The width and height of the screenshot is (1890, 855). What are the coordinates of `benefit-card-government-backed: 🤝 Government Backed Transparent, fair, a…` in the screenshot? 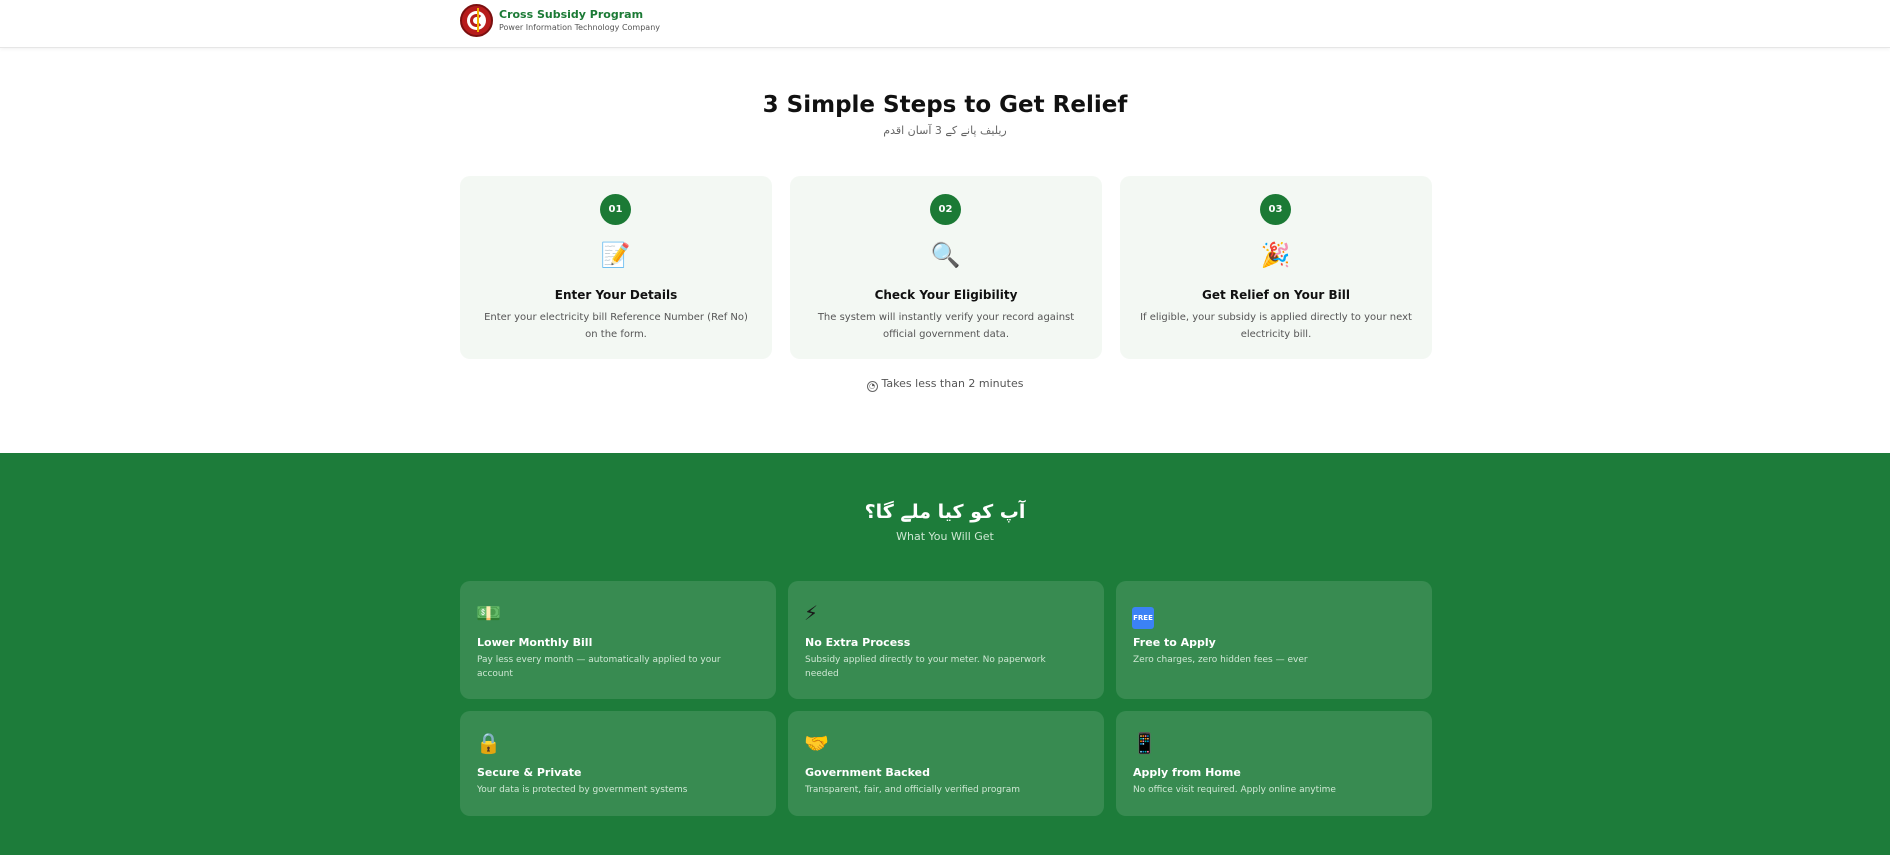 It's located at (946, 763).